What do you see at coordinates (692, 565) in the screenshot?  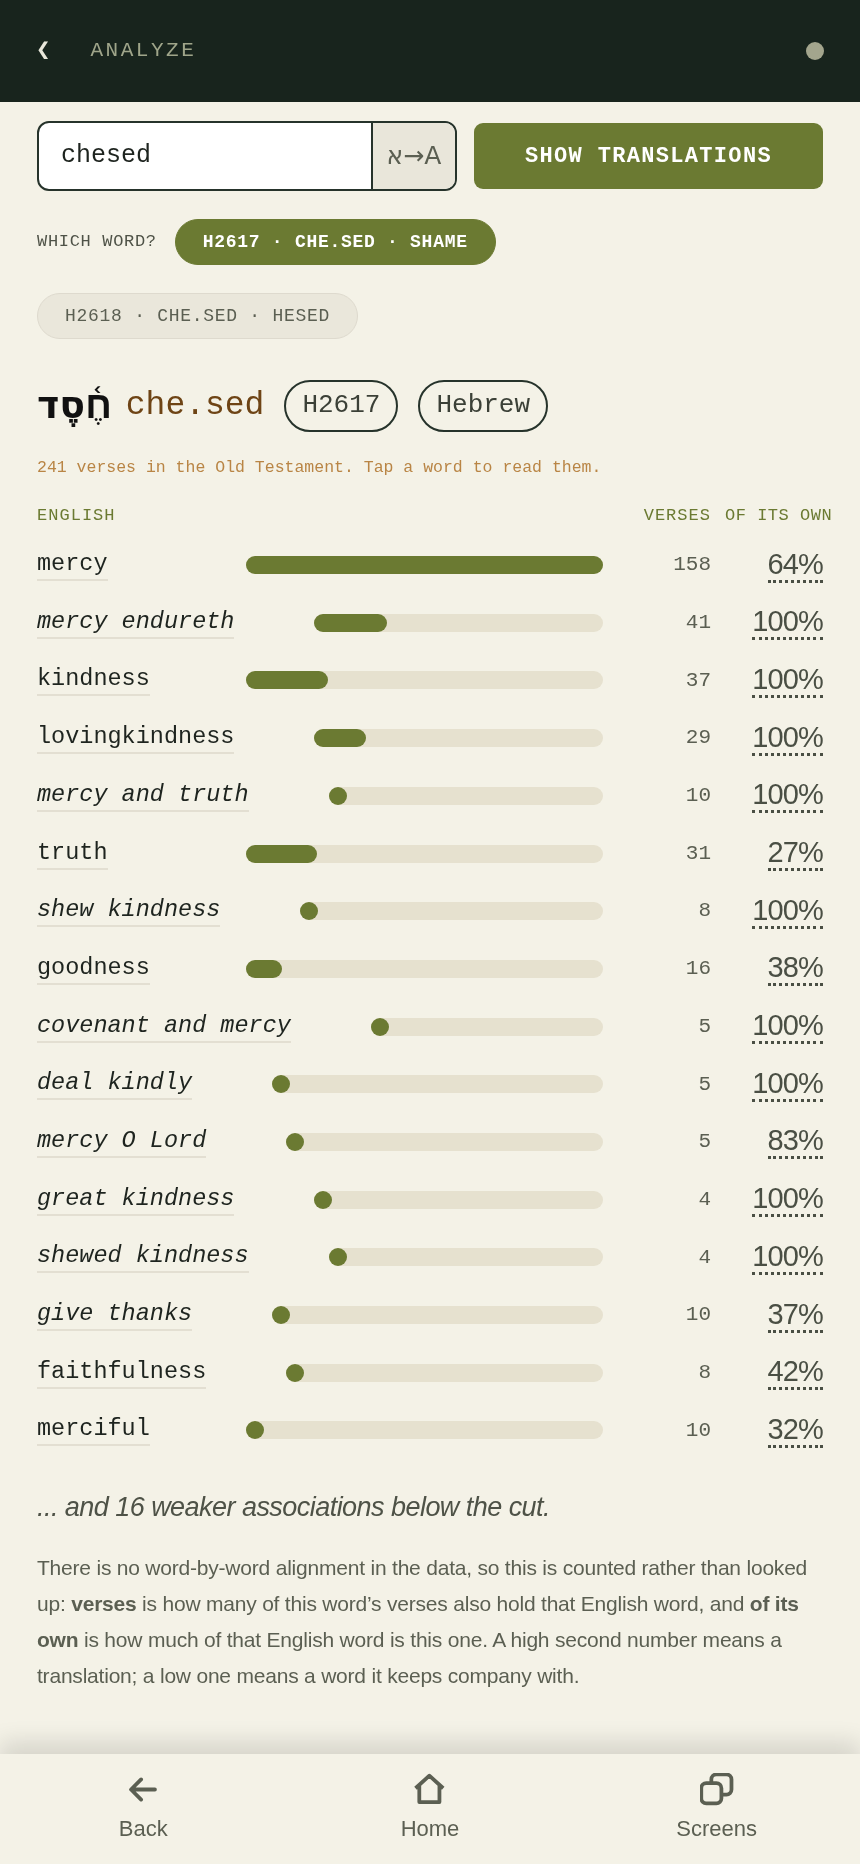 I see `verse-count: 158` at bounding box center [692, 565].